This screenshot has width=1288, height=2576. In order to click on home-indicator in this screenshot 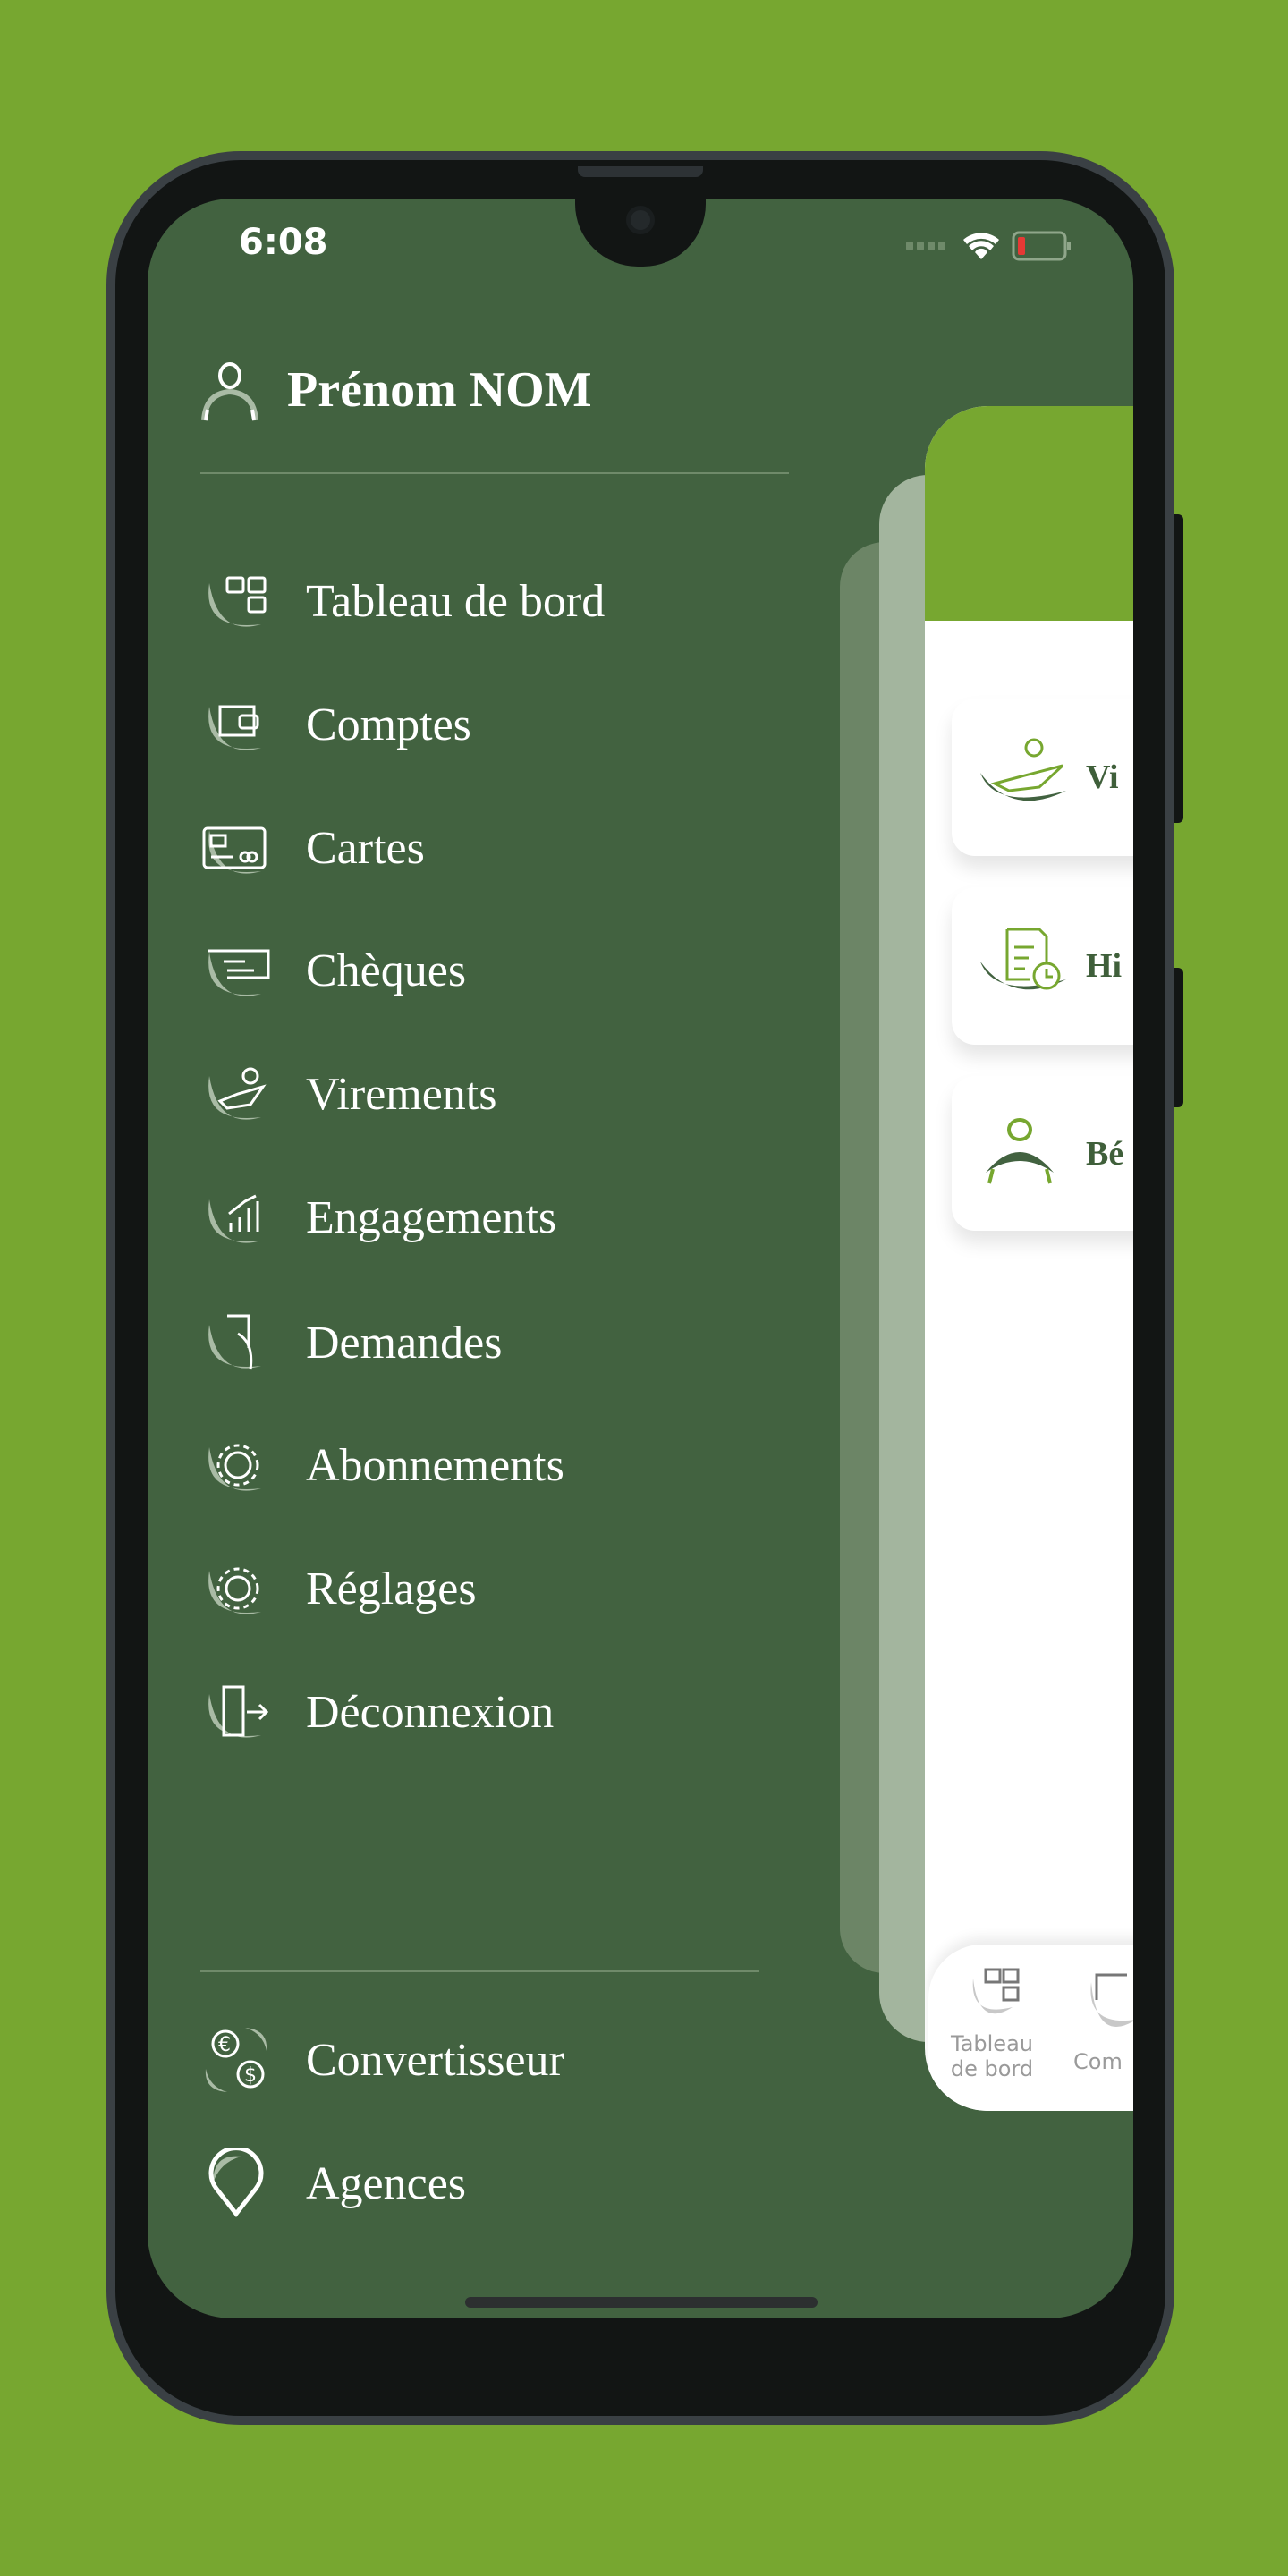, I will do `click(641, 2302)`.